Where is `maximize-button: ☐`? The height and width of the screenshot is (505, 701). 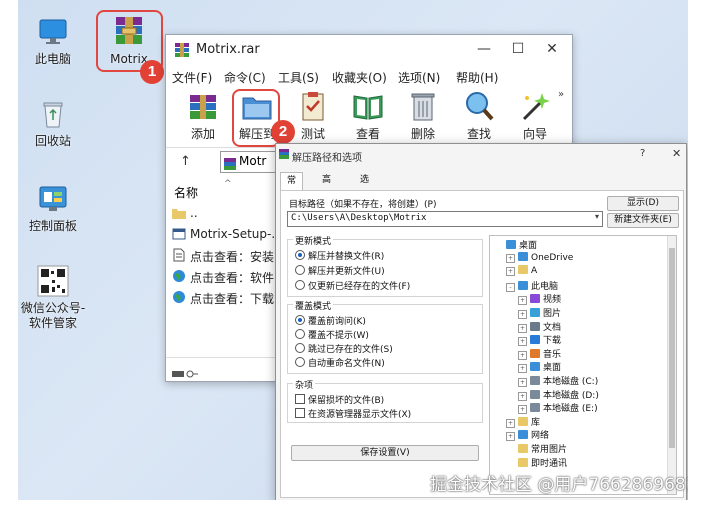 maximize-button: ☐ is located at coordinates (518, 49).